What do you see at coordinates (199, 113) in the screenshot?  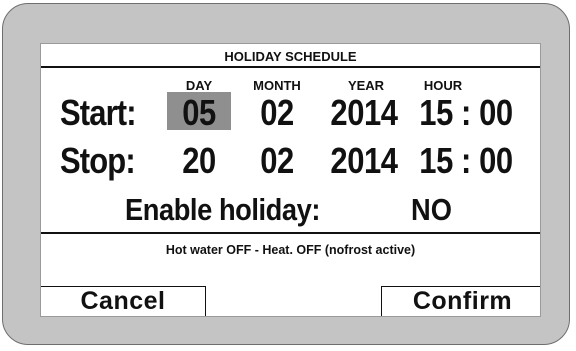 I see `start-day-field: 05` at bounding box center [199, 113].